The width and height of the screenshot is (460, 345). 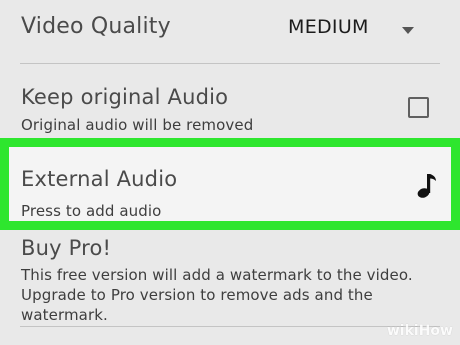 What do you see at coordinates (66, 248) in the screenshot?
I see `buy-pro-title: Buy Pro!` at bounding box center [66, 248].